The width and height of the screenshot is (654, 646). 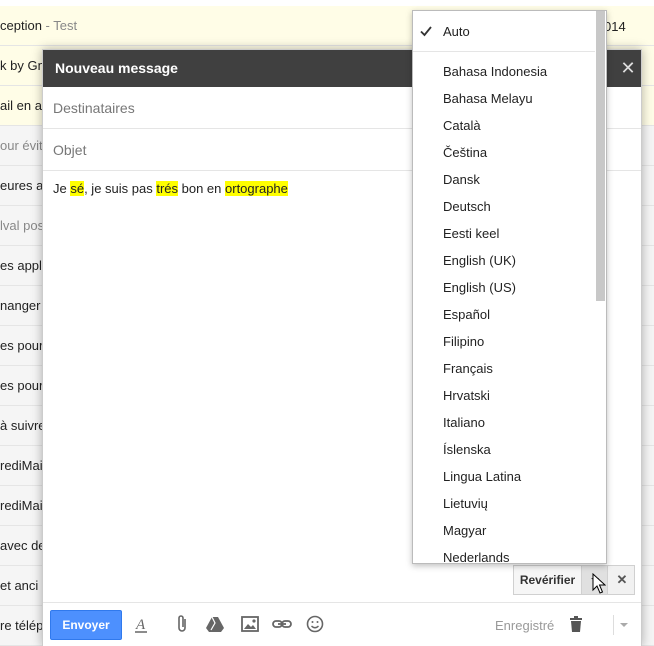 What do you see at coordinates (282, 624) in the screenshot?
I see `link-icon` at bounding box center [282, 624].